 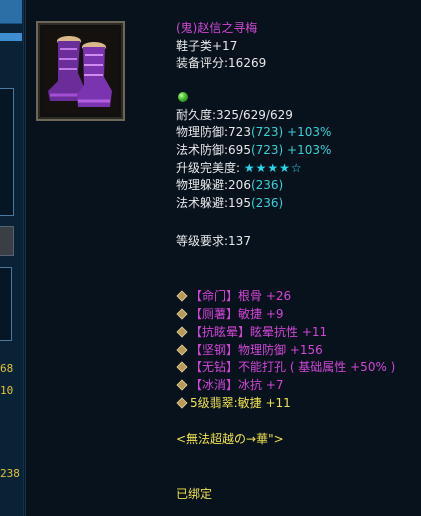 What do you see at coordinates (7, 390) in the screenshot?
I see `background-number: 10` at bounding box center [7, 390].